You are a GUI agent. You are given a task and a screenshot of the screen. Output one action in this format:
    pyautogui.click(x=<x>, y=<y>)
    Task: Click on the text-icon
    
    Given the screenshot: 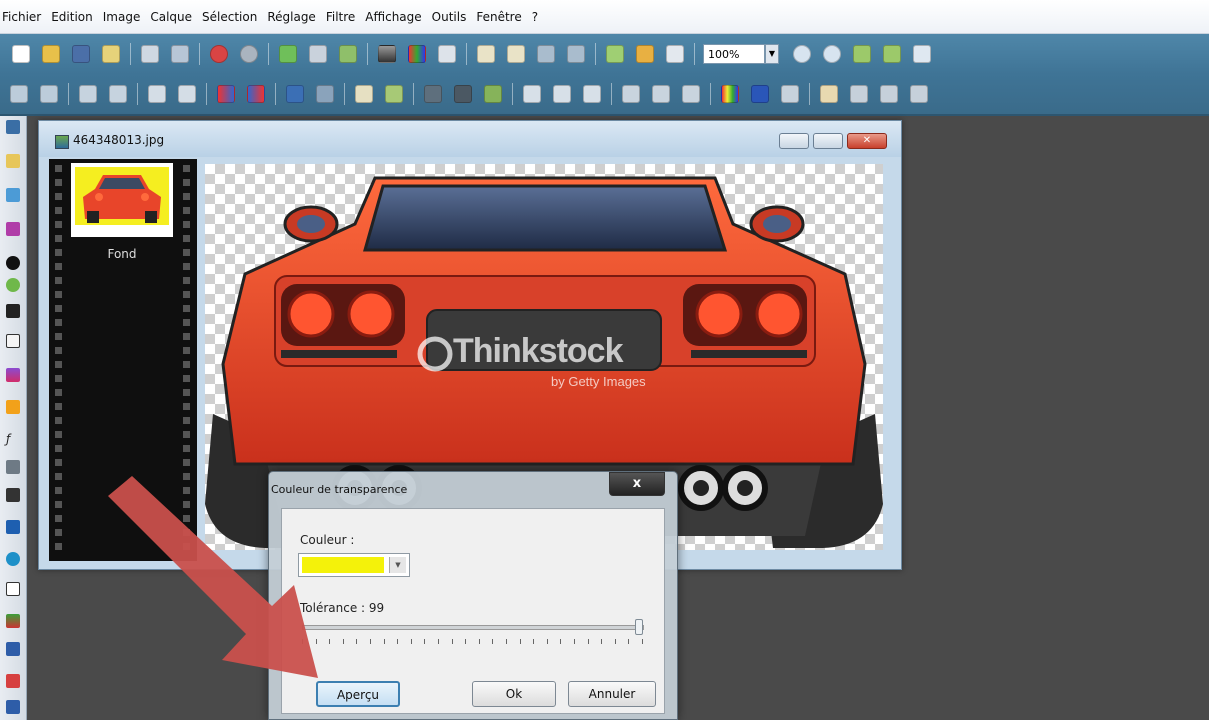 What is the action you would take?
    pyautogui.click(x=576, y=54)
    